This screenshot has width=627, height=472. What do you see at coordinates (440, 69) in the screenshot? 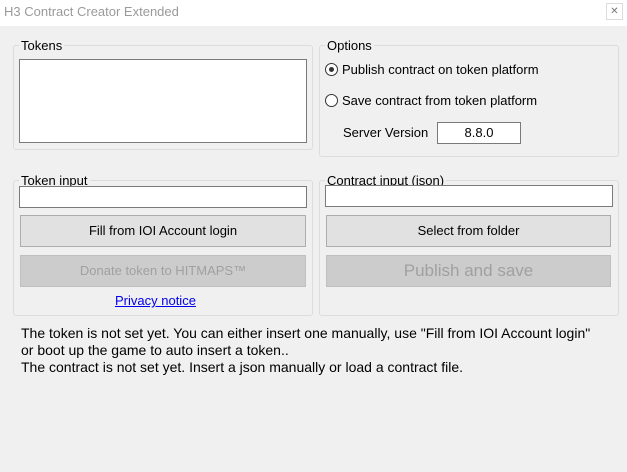
I see `radio-publish-label: Publish contract on token platform` at bounding box center [440, 69].